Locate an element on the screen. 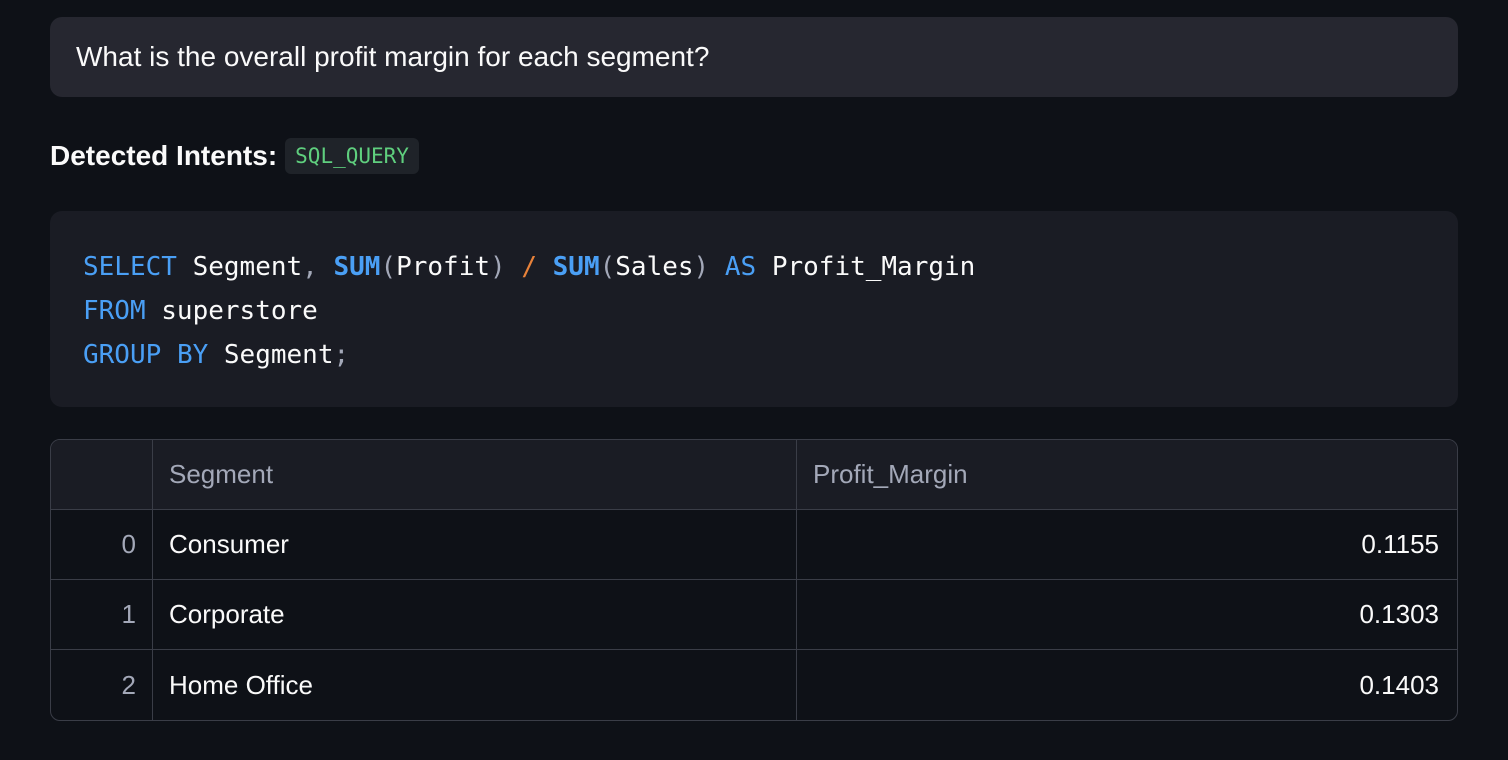 The width and height of the screenshot is (1508, 760). code-token: BY is located at coordinates (192, 355).